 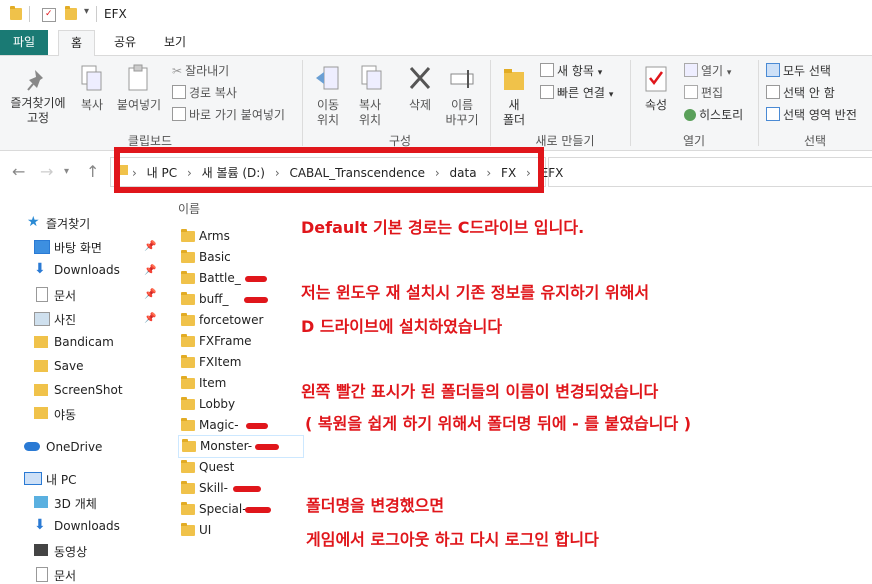 What do you see at coordinates (61, 479) in the screenshot?
I see `sidebar-item-this-pc: 내 PC` at bounding box center [61, 479].